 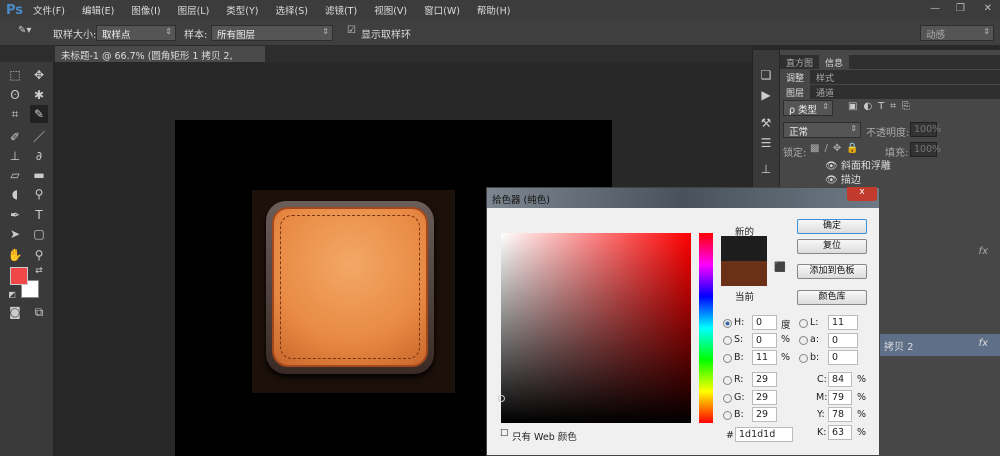 I want to click on y-input: 78, so click(x=840, y=414).